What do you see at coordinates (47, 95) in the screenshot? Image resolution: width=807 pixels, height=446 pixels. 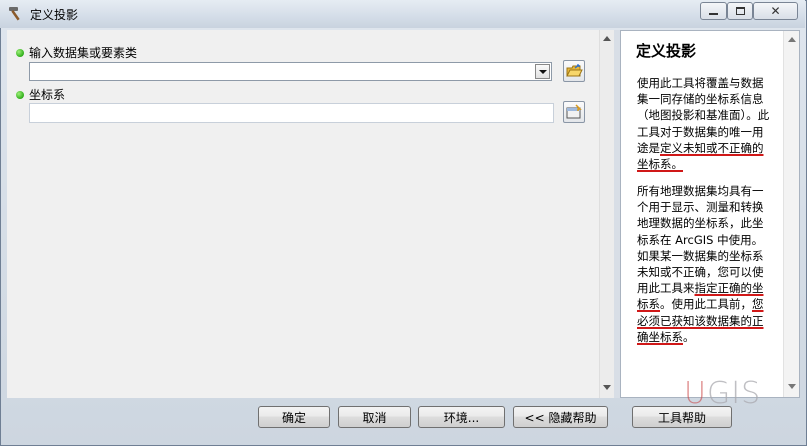 I see `coordinate-system-label: 坐标系` at bounding box center [47, 95].